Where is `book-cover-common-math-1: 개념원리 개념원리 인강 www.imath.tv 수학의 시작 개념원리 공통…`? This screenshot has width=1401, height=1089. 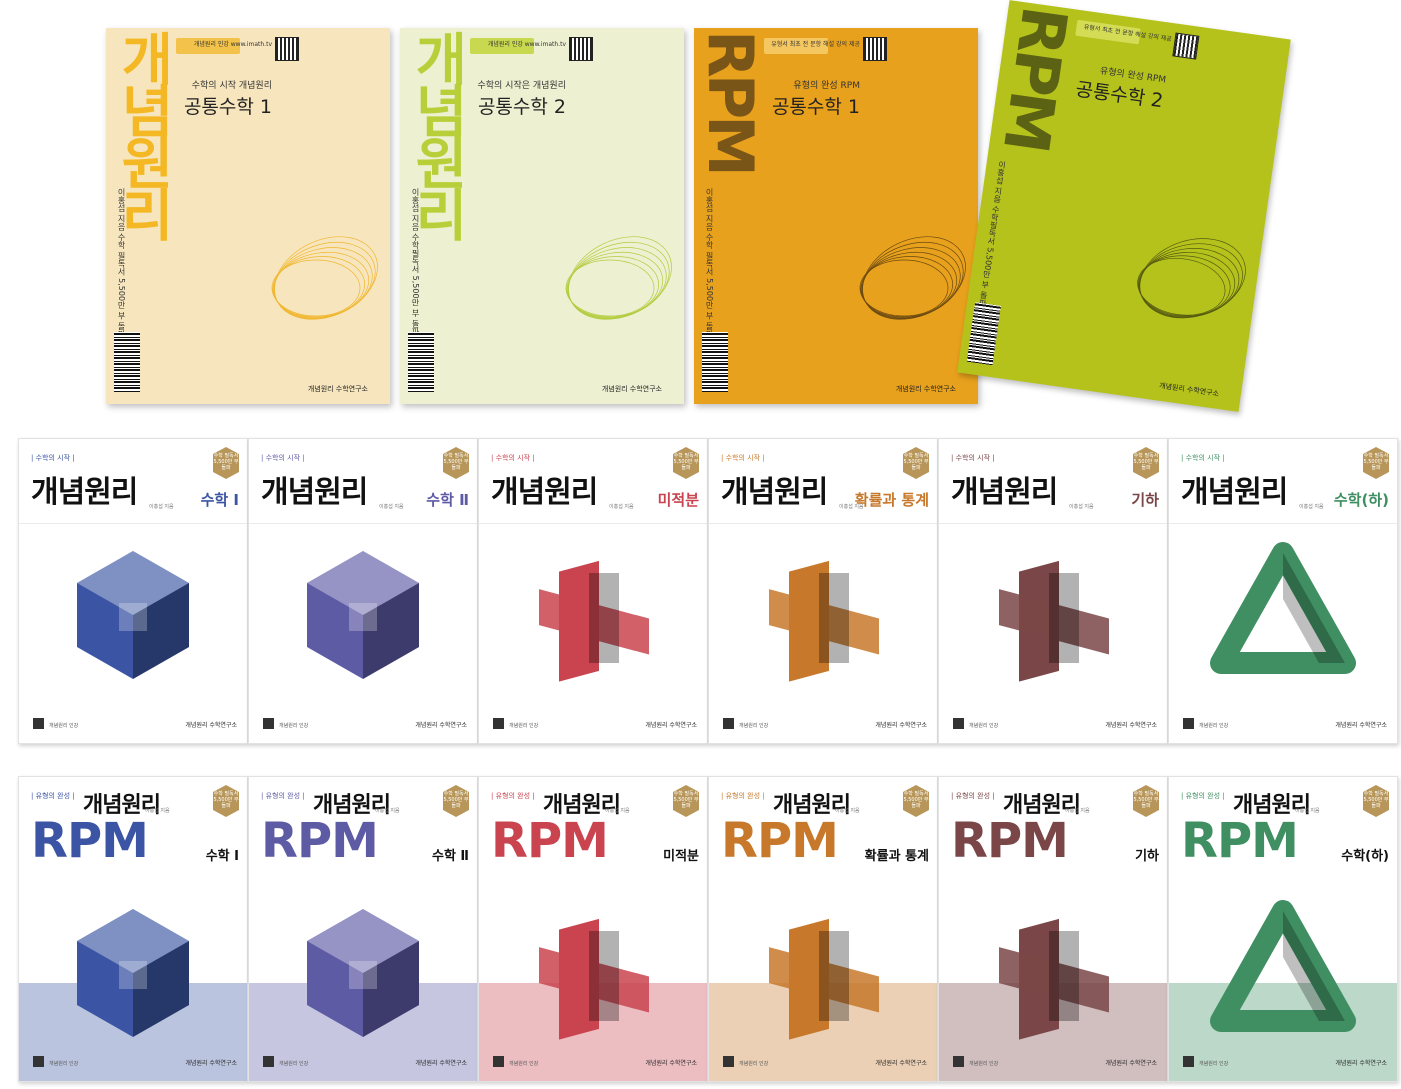 book-cover-common-math-1: 개념원리 개념원리 인강 www.imath.tv 수학의 시작 개념원리 공통… is located at coordinates (248, 216).